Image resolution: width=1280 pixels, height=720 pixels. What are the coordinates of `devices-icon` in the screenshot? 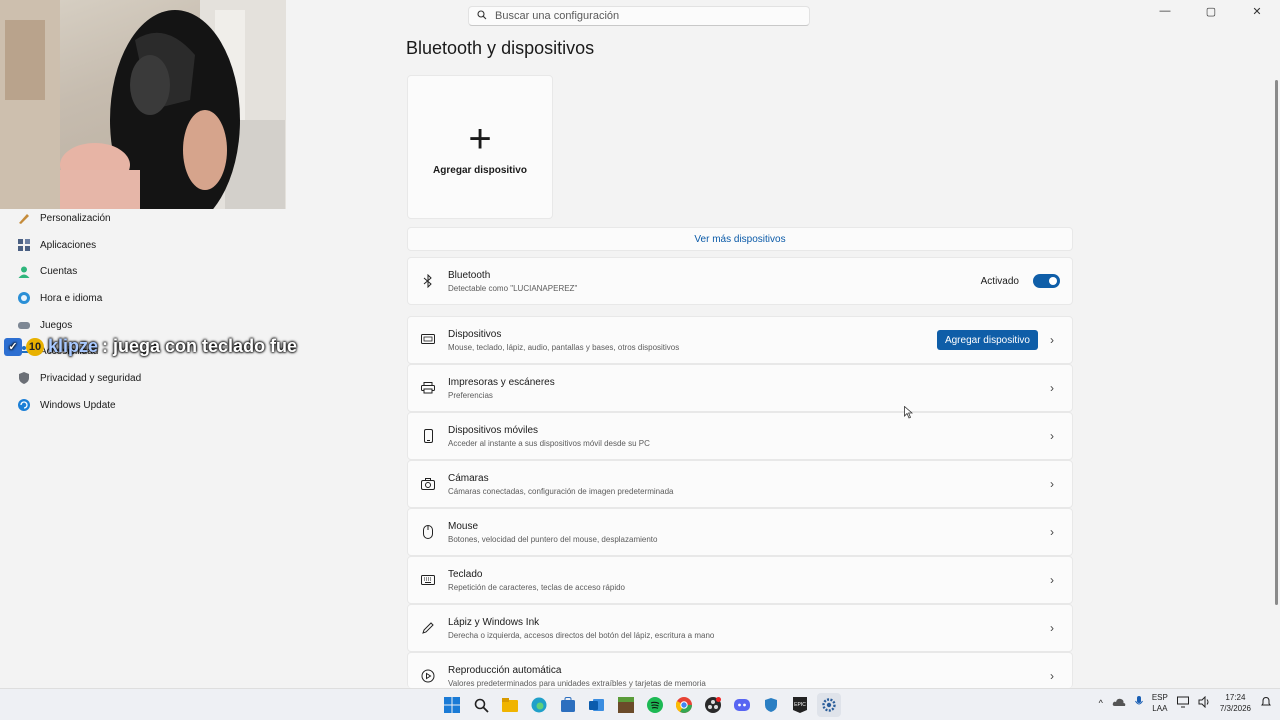 It's located at (428, 340).